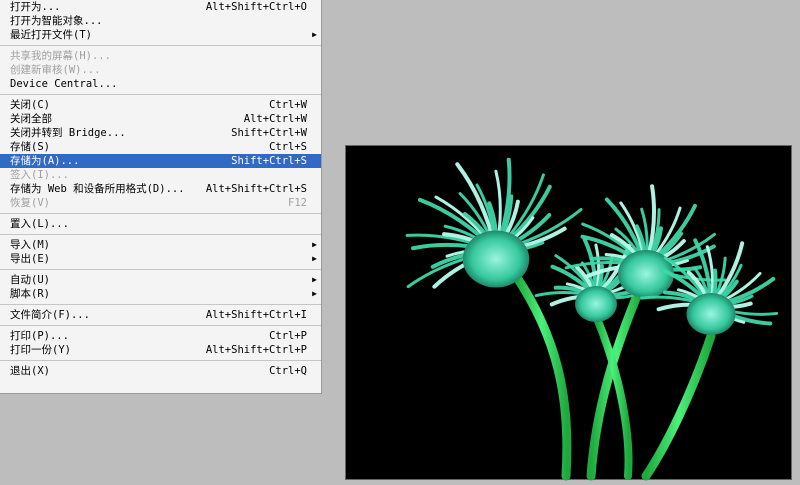 The height and width of the screenshot is (485, 800). What do you see at coordinates (30, 294) in the screenshot?
I see `menu-item-label: 脚本(R)` at bounding box center [30, 294].